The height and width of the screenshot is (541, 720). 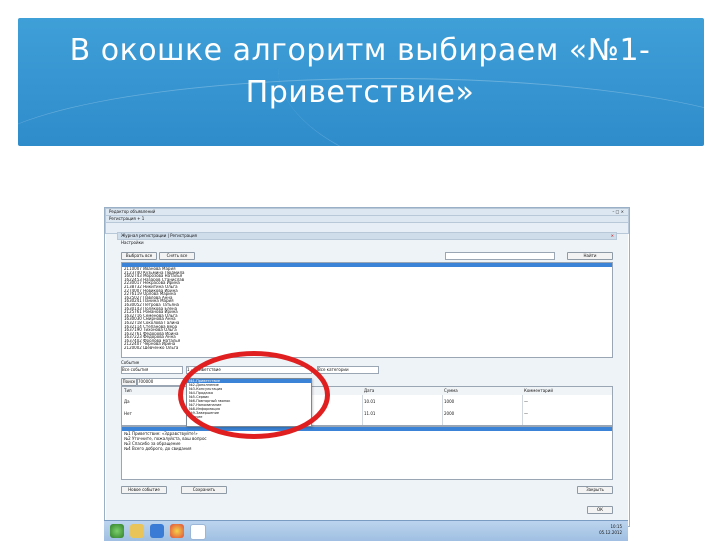 I want to click on grid-header-cell: Сумма, so click(x=451, y=390).